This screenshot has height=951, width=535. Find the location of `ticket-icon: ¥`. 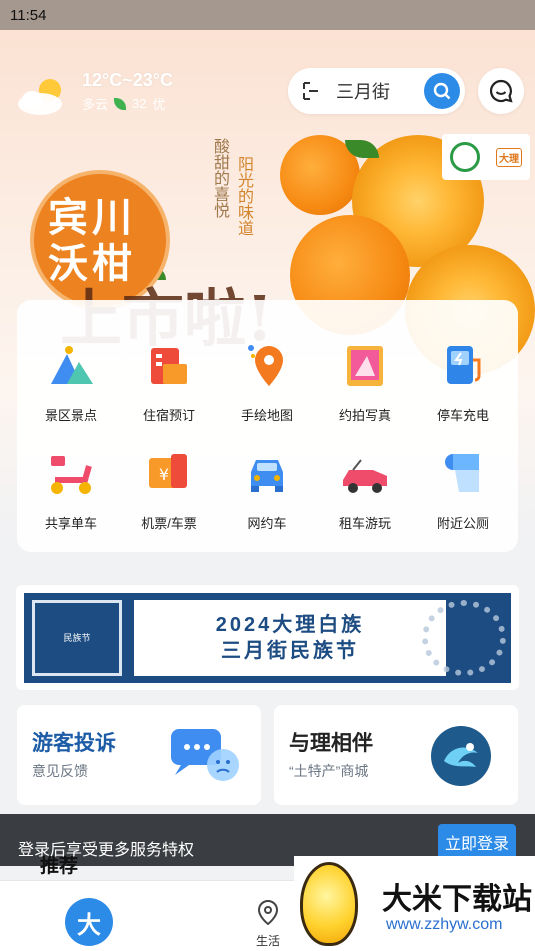

ticket-icon: ¥ is located at coordinates (168, 471).